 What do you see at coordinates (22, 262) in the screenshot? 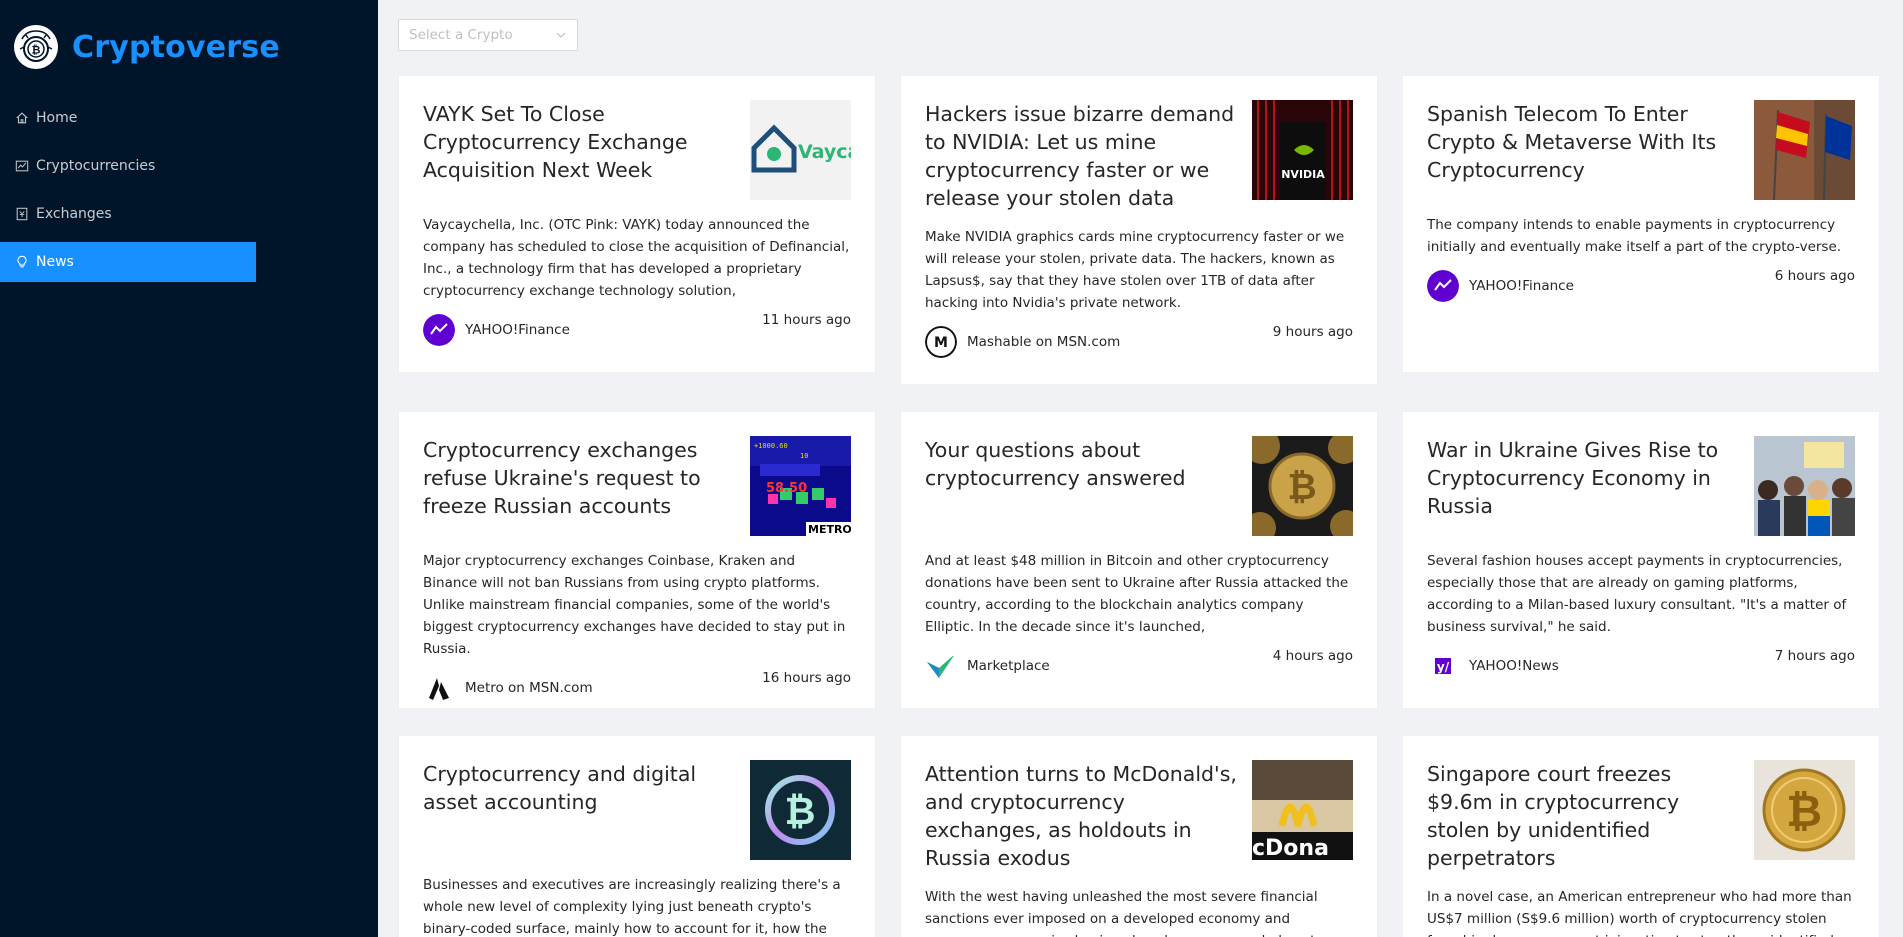
I see `bulb-icon` at bounding box center [22, 262].